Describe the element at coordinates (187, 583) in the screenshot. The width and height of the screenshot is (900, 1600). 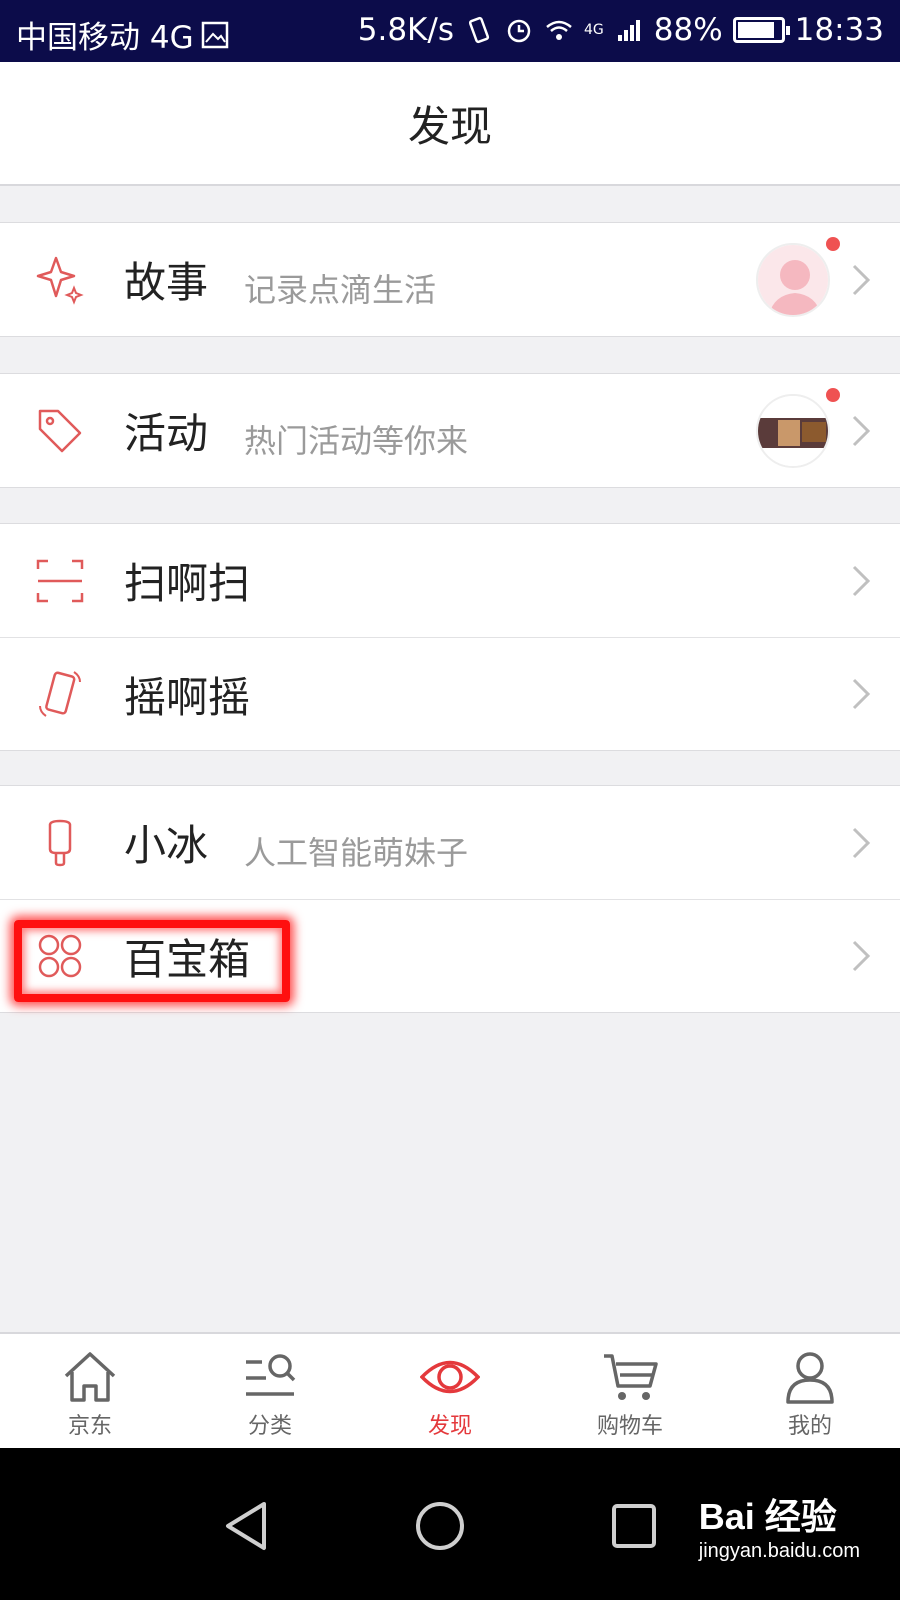
I see `scan-label: 扫啊扫` at that location.